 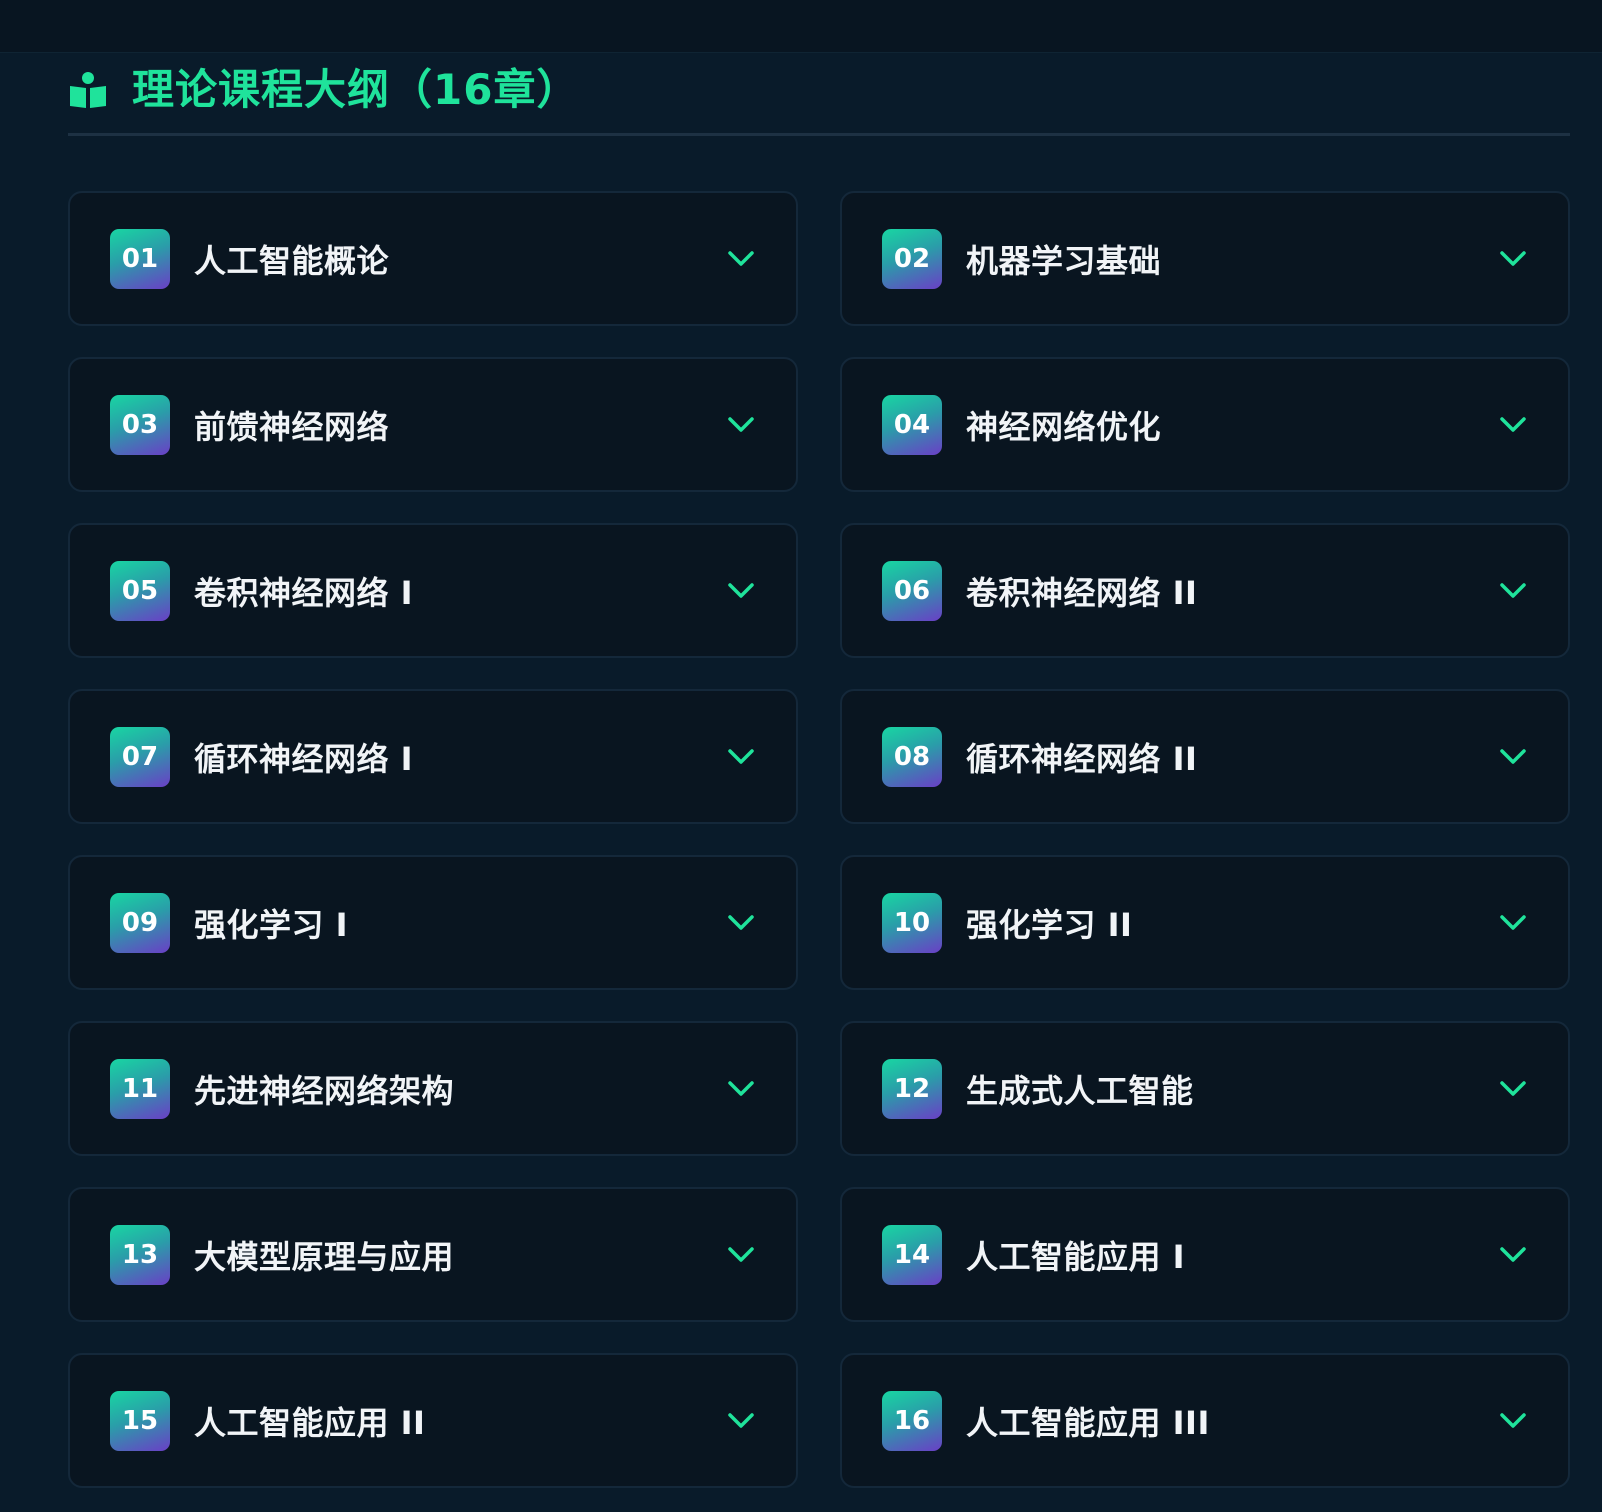 What do you see at coordinates (140, 1420) in the screenshot?
I see `chapter-number-badge: 15` at bounding box center [140, 1420].